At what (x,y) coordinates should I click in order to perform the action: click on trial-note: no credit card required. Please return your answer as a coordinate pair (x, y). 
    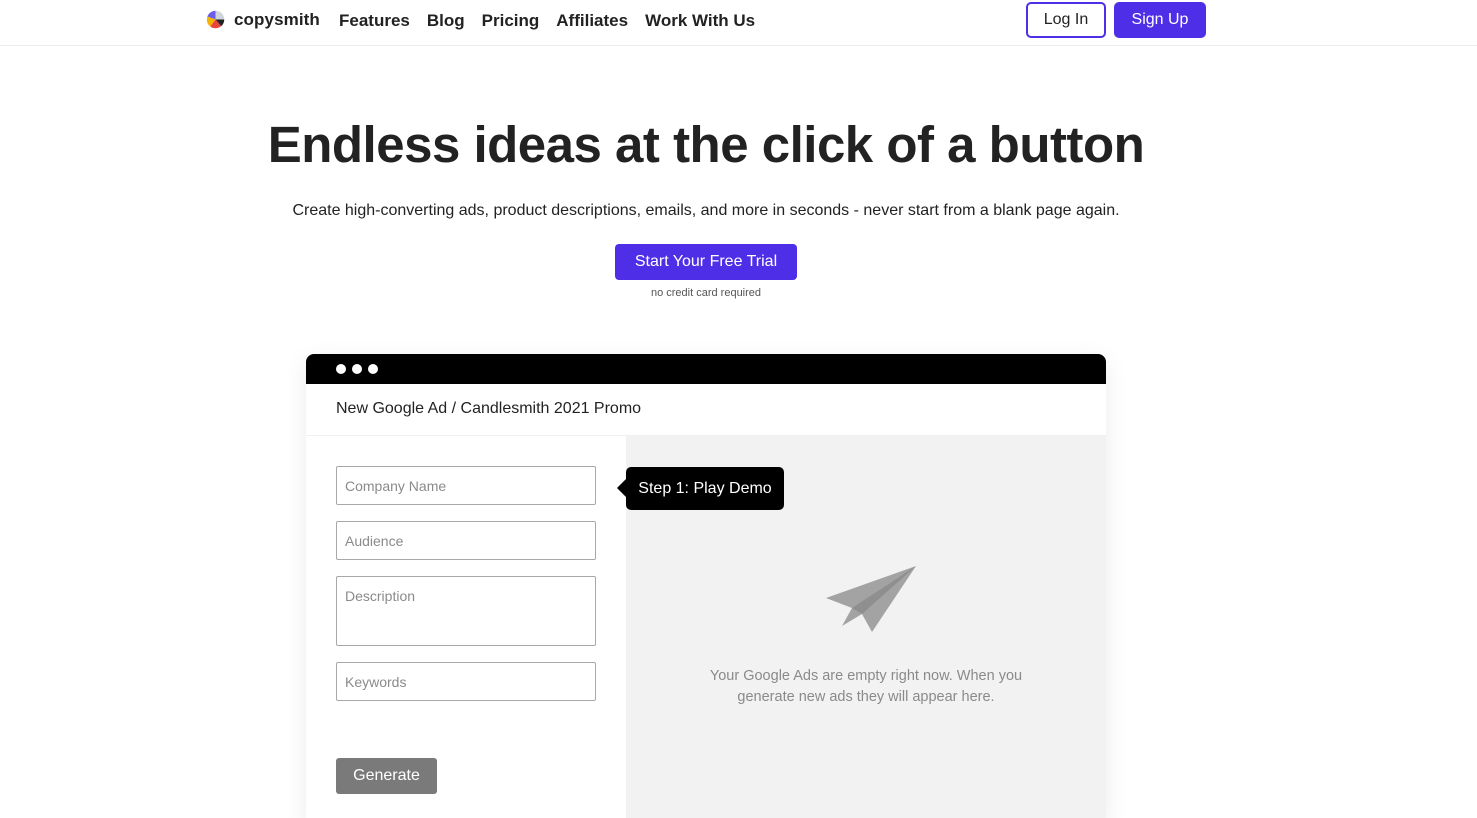
    Looking at the image, I should click on (706, 293).